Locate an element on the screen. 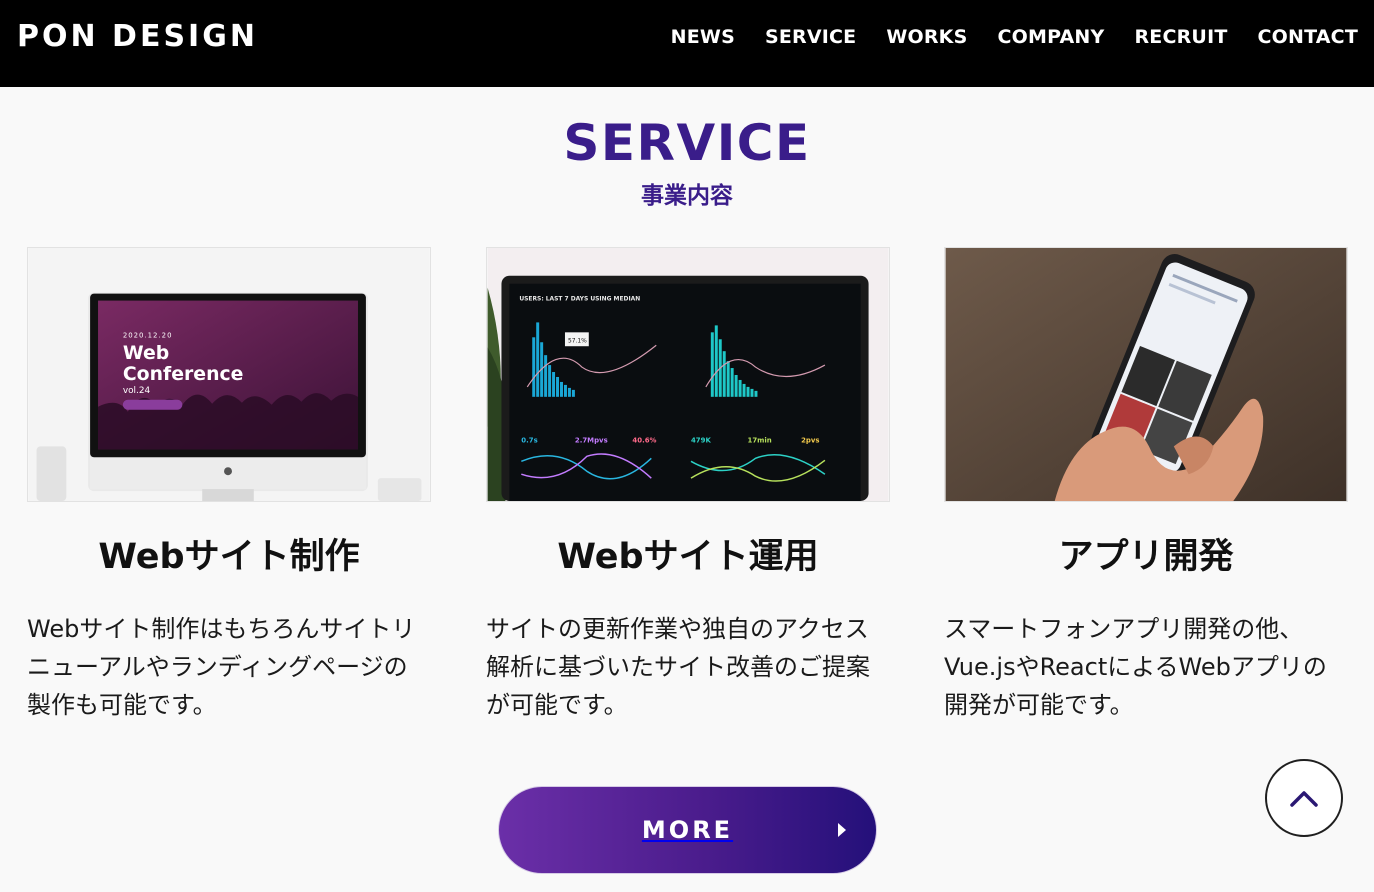  back-to-top-button is located at coordinates (1304, 798).